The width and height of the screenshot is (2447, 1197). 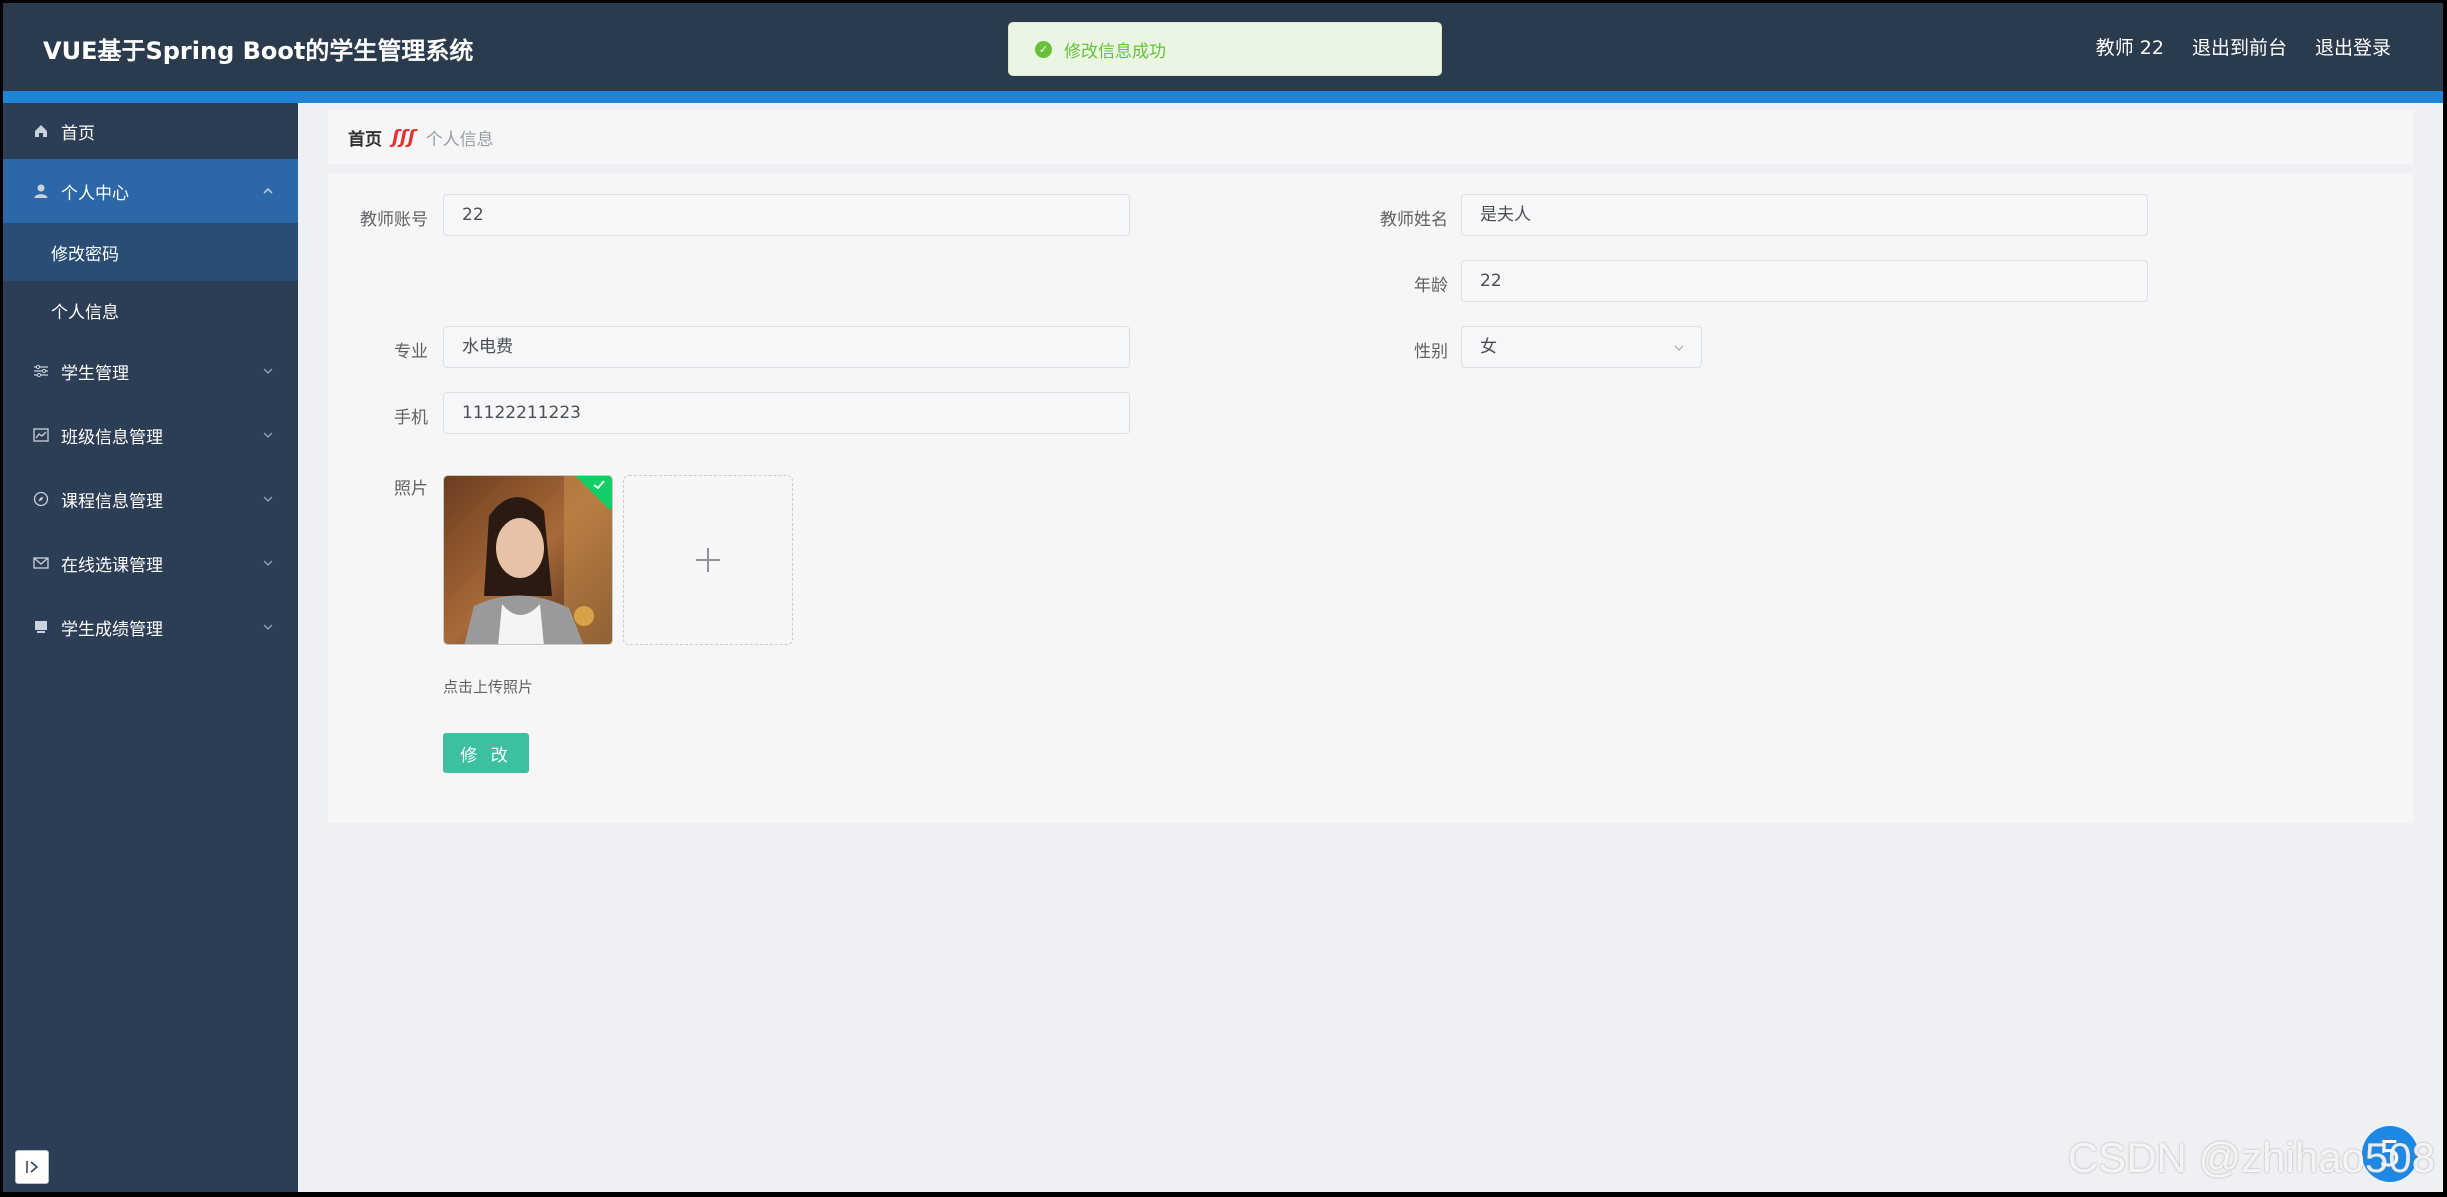 I want to click on check-icon, so click(x=599, y=485).